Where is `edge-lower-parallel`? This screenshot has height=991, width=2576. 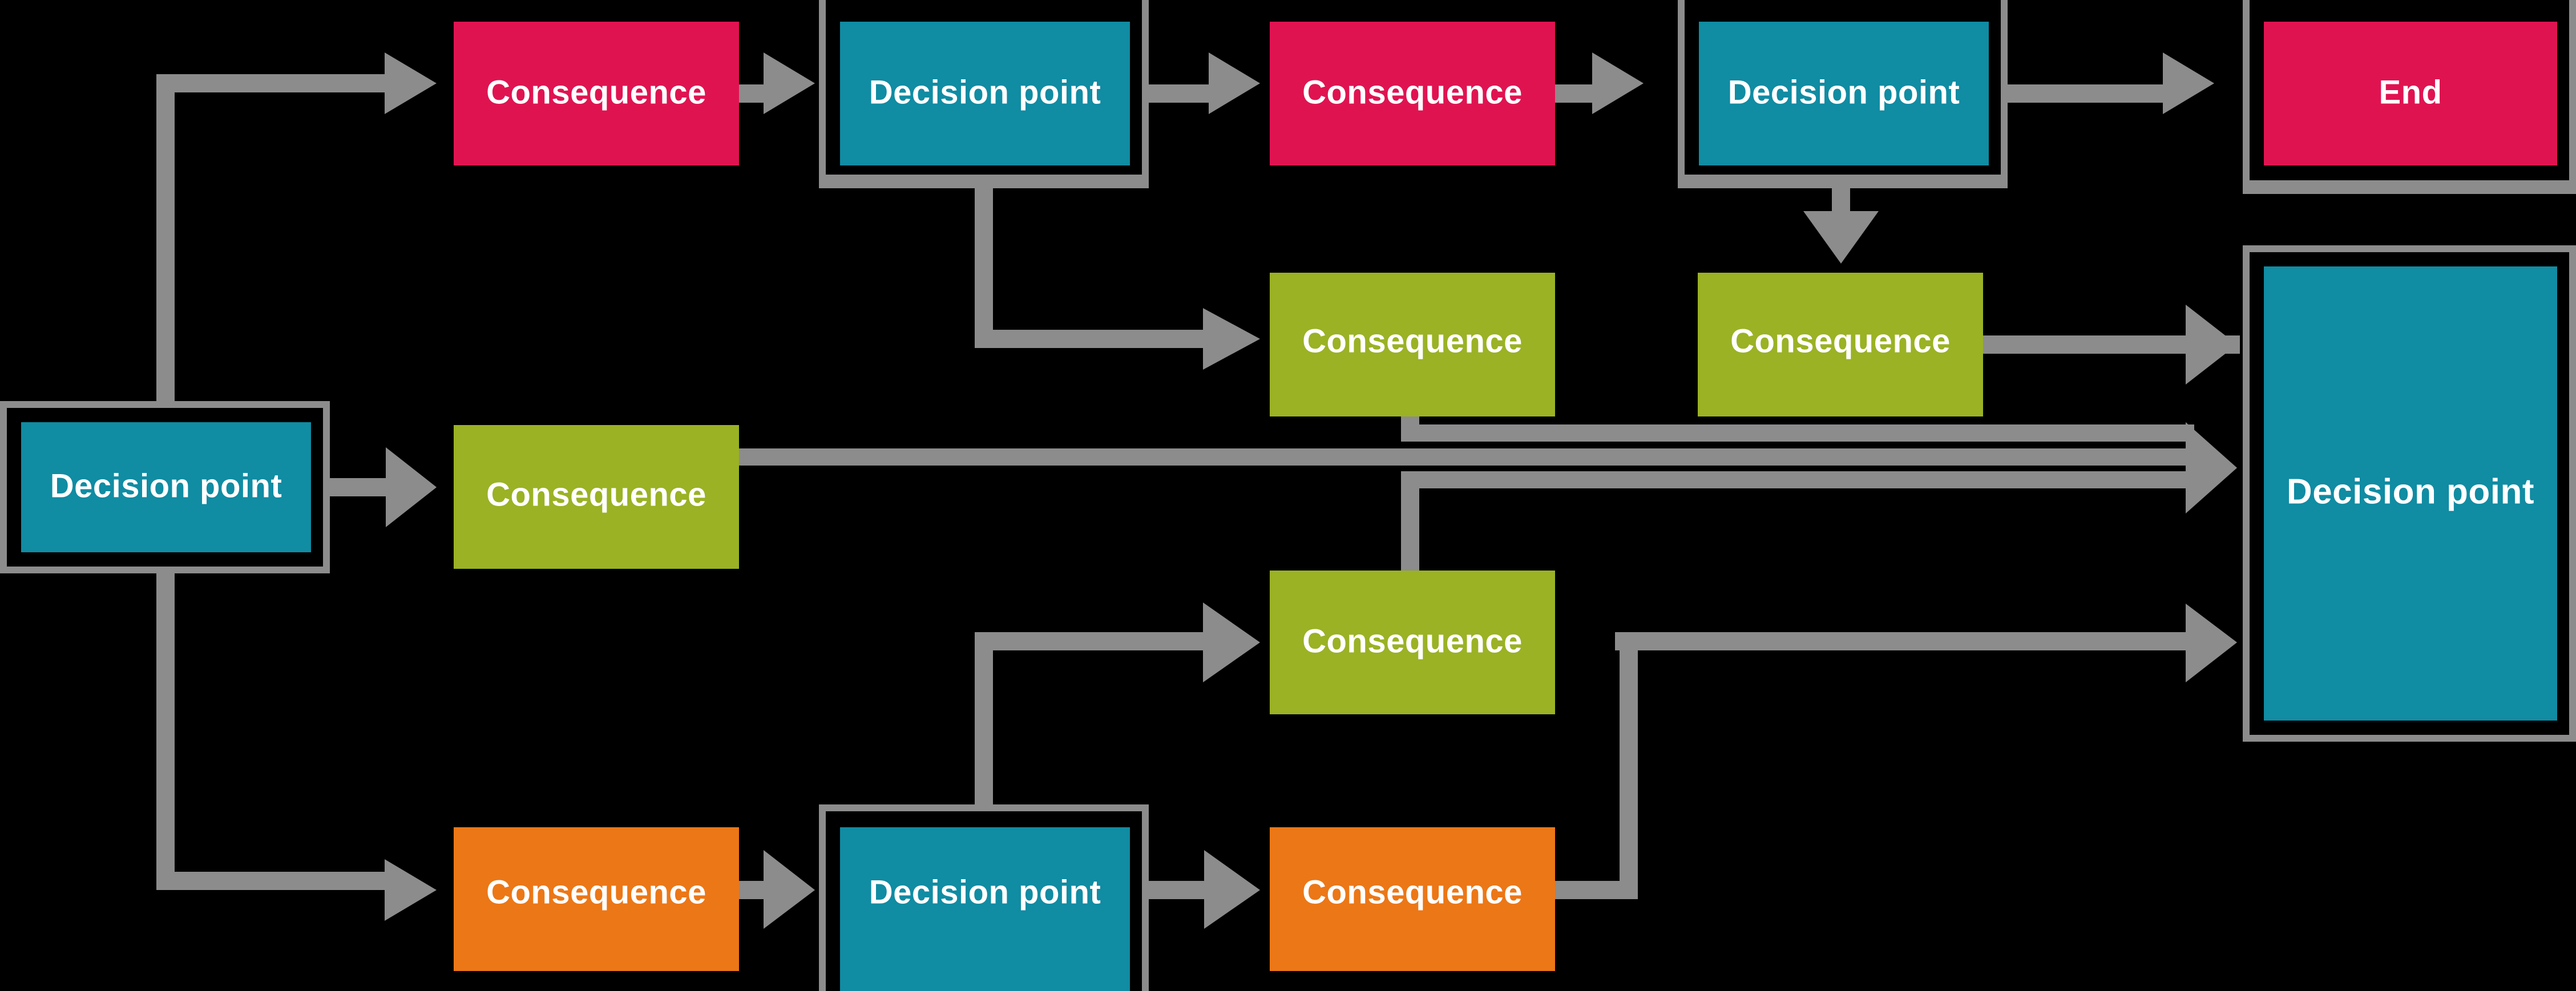
edge-lower-parallel is located at coordinates (1797, 523).